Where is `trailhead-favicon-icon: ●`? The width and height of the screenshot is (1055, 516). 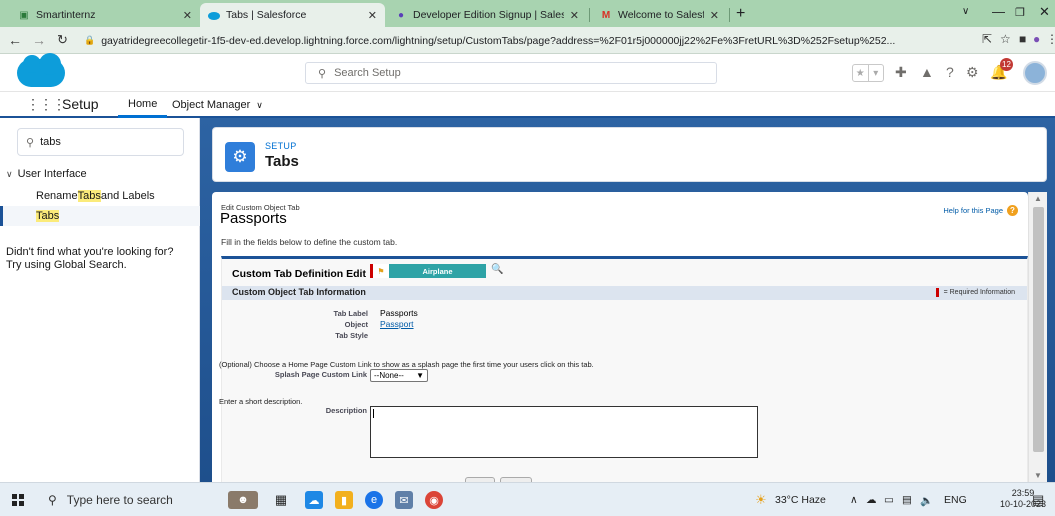 trailhead-favicon-icon: ● is located at coordinates (401, 15).